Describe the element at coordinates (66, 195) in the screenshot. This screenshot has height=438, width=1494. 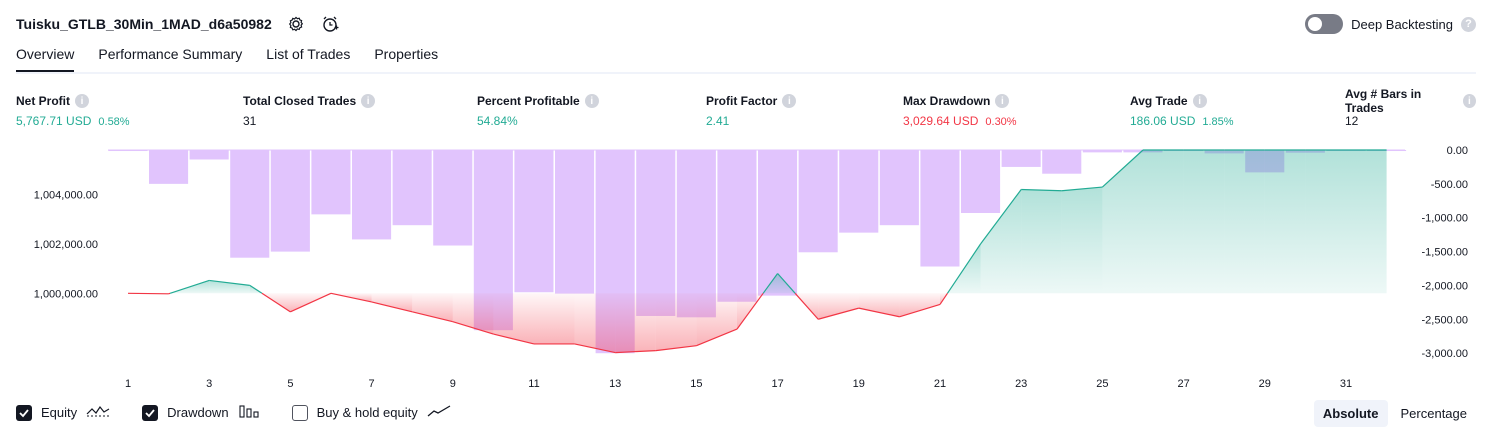
I see `left-axis-tick-label: 1,004,000.00` at that location.